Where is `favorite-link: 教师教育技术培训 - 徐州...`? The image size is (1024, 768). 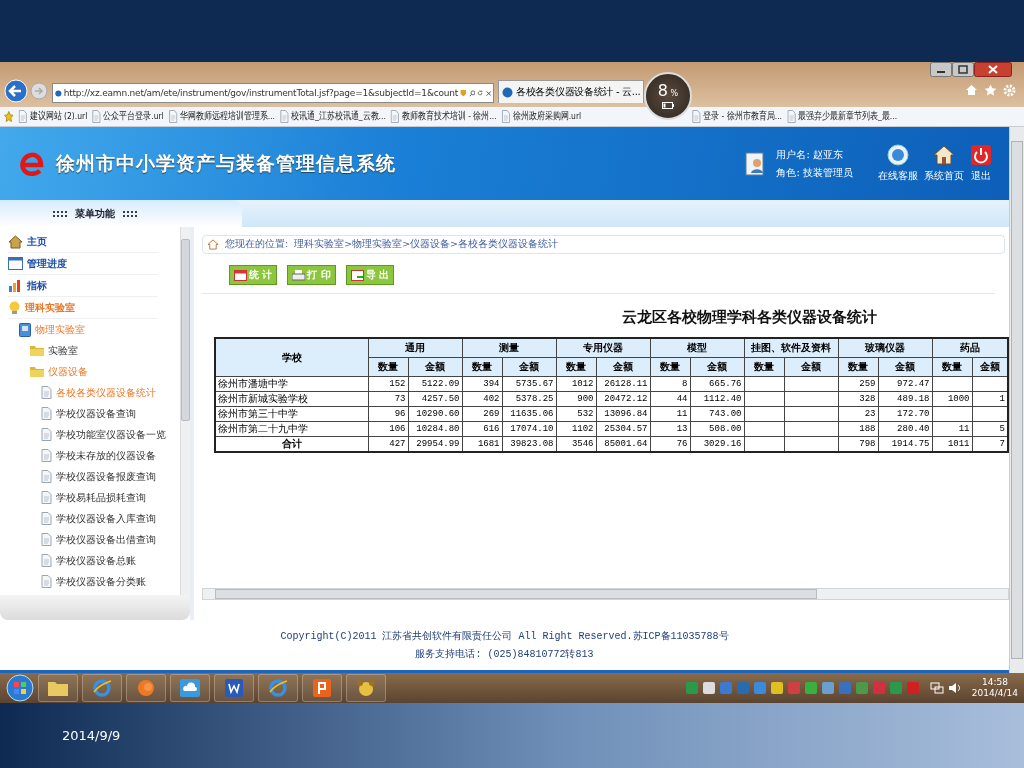 favorite-link: 教师教育技术培训 - 徐州... is located at coordinates (449, 116).